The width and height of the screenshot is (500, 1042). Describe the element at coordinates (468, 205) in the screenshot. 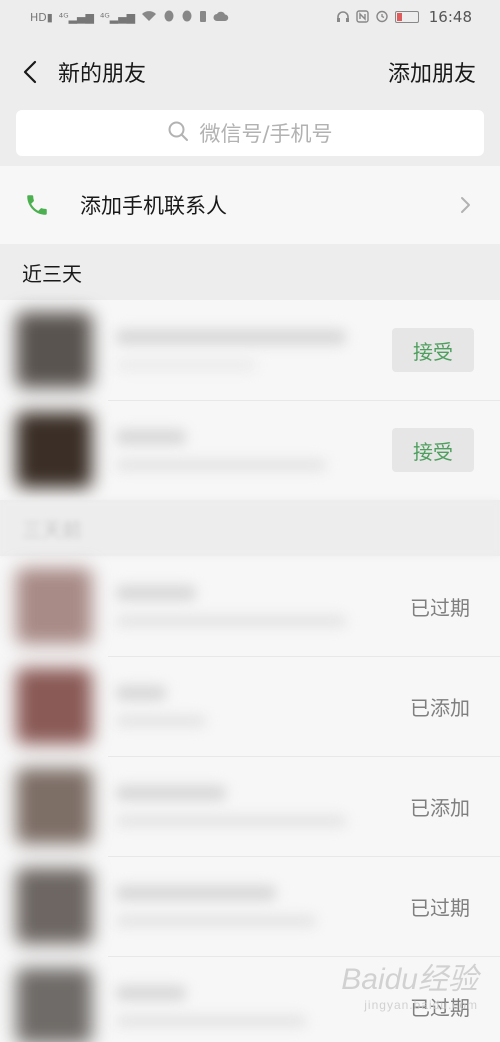

I see `chevron-right-icon` at that location.